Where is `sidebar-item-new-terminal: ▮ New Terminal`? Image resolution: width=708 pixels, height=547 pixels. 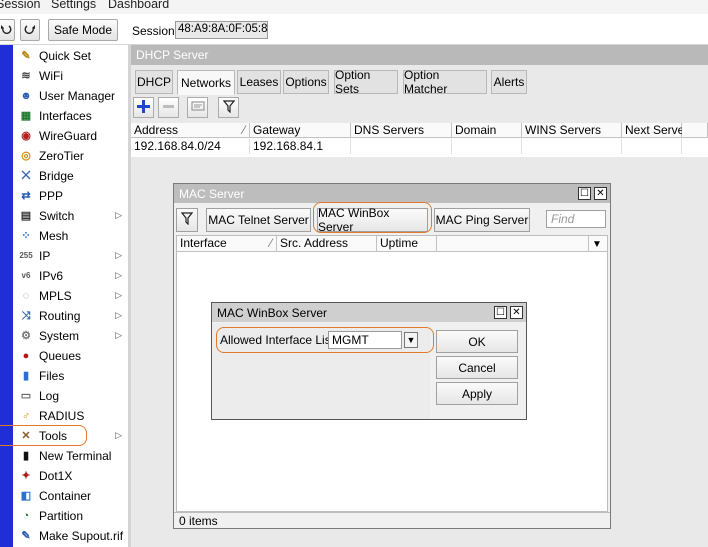 sidebar-item-new-terminal: ▮ New Terminal is located at coordinates (70, 456).